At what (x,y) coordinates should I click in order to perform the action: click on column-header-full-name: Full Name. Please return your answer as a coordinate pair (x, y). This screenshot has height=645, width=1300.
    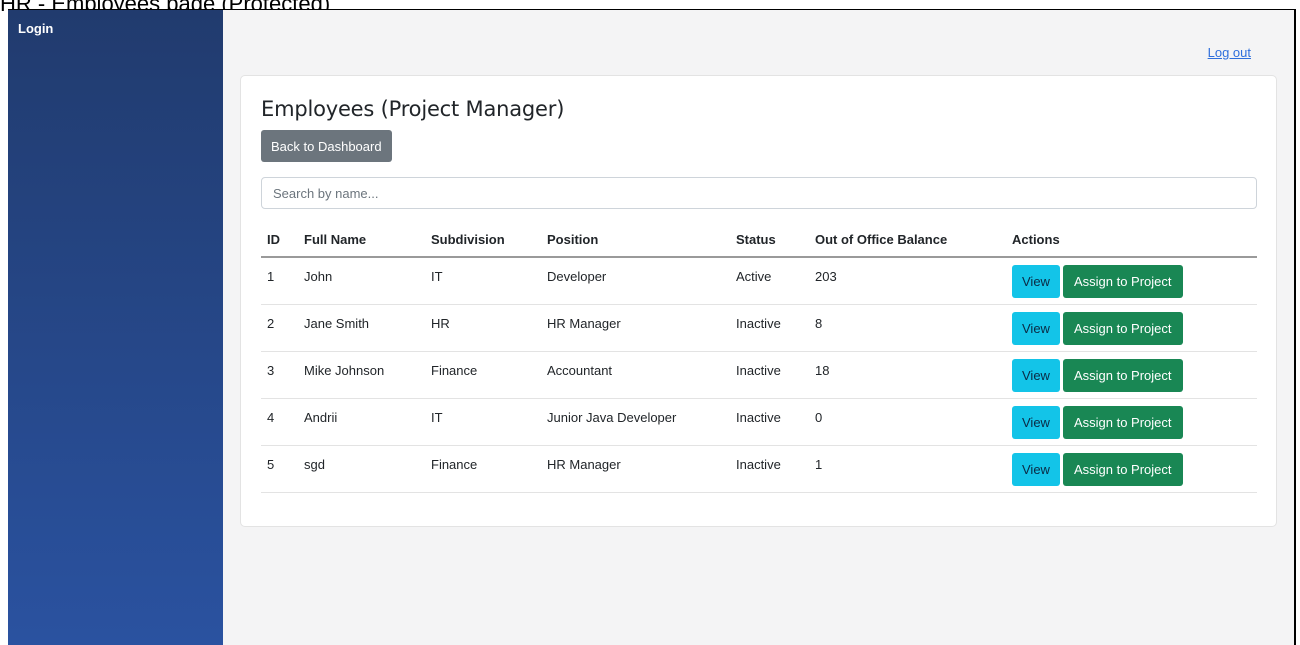
    Looking at the image, I should click on (361, 240).